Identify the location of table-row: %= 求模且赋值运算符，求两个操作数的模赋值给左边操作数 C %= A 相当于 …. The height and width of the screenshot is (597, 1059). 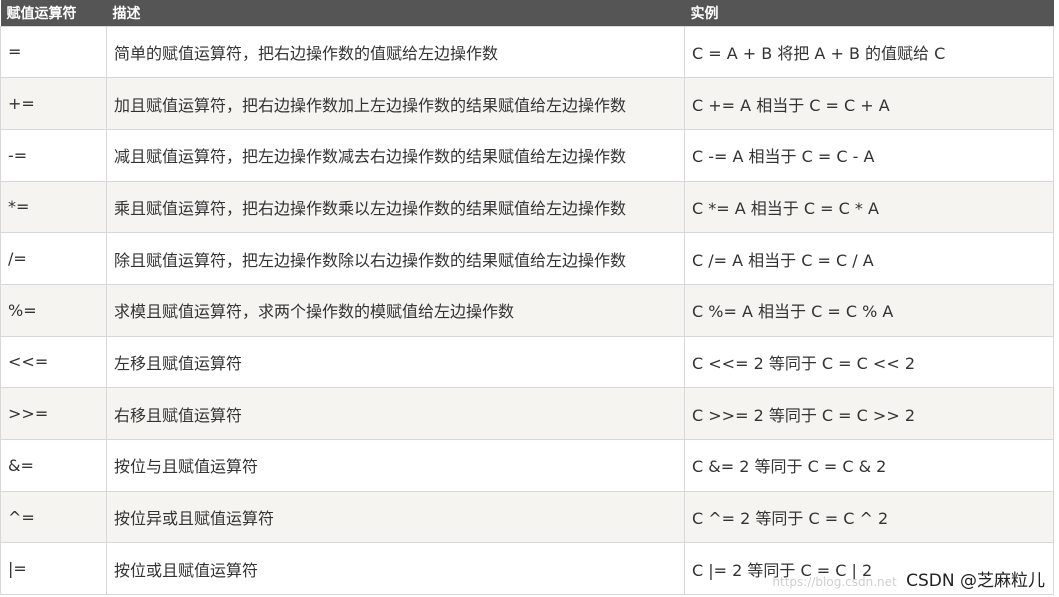
(527, 310).